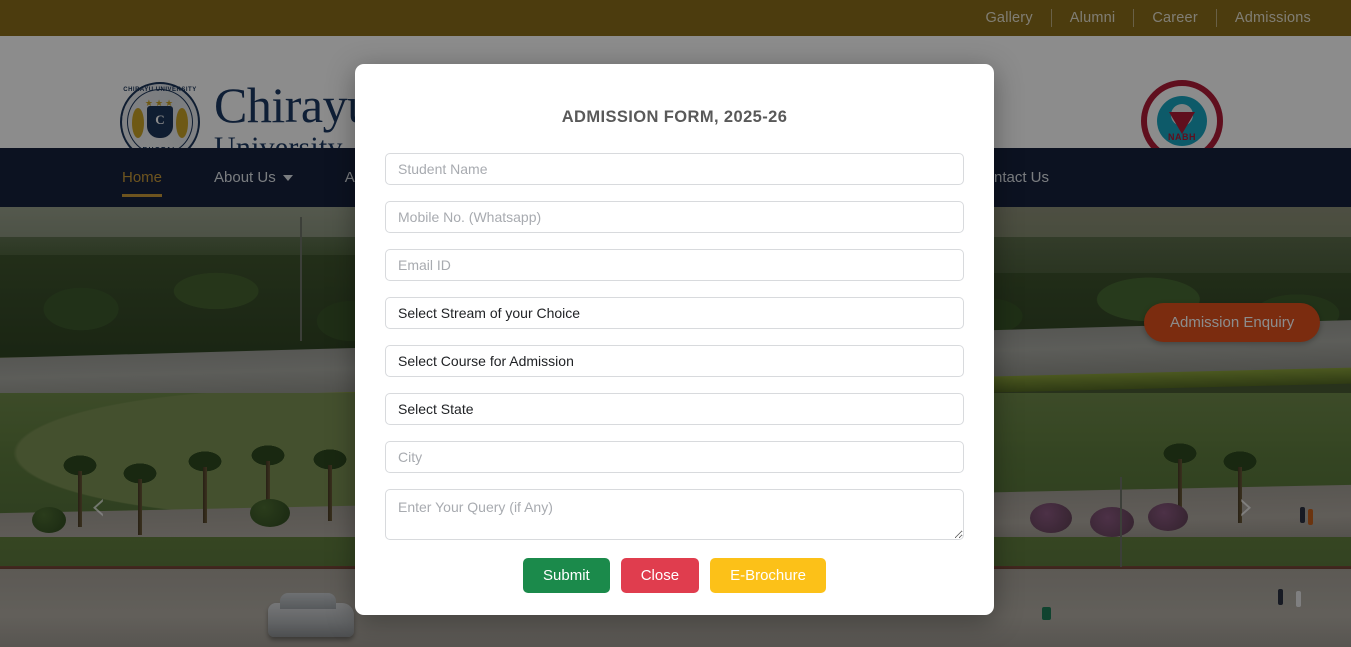 The image size is (1351, 647). I want to click on state-select: Select State, so click(674, 409).